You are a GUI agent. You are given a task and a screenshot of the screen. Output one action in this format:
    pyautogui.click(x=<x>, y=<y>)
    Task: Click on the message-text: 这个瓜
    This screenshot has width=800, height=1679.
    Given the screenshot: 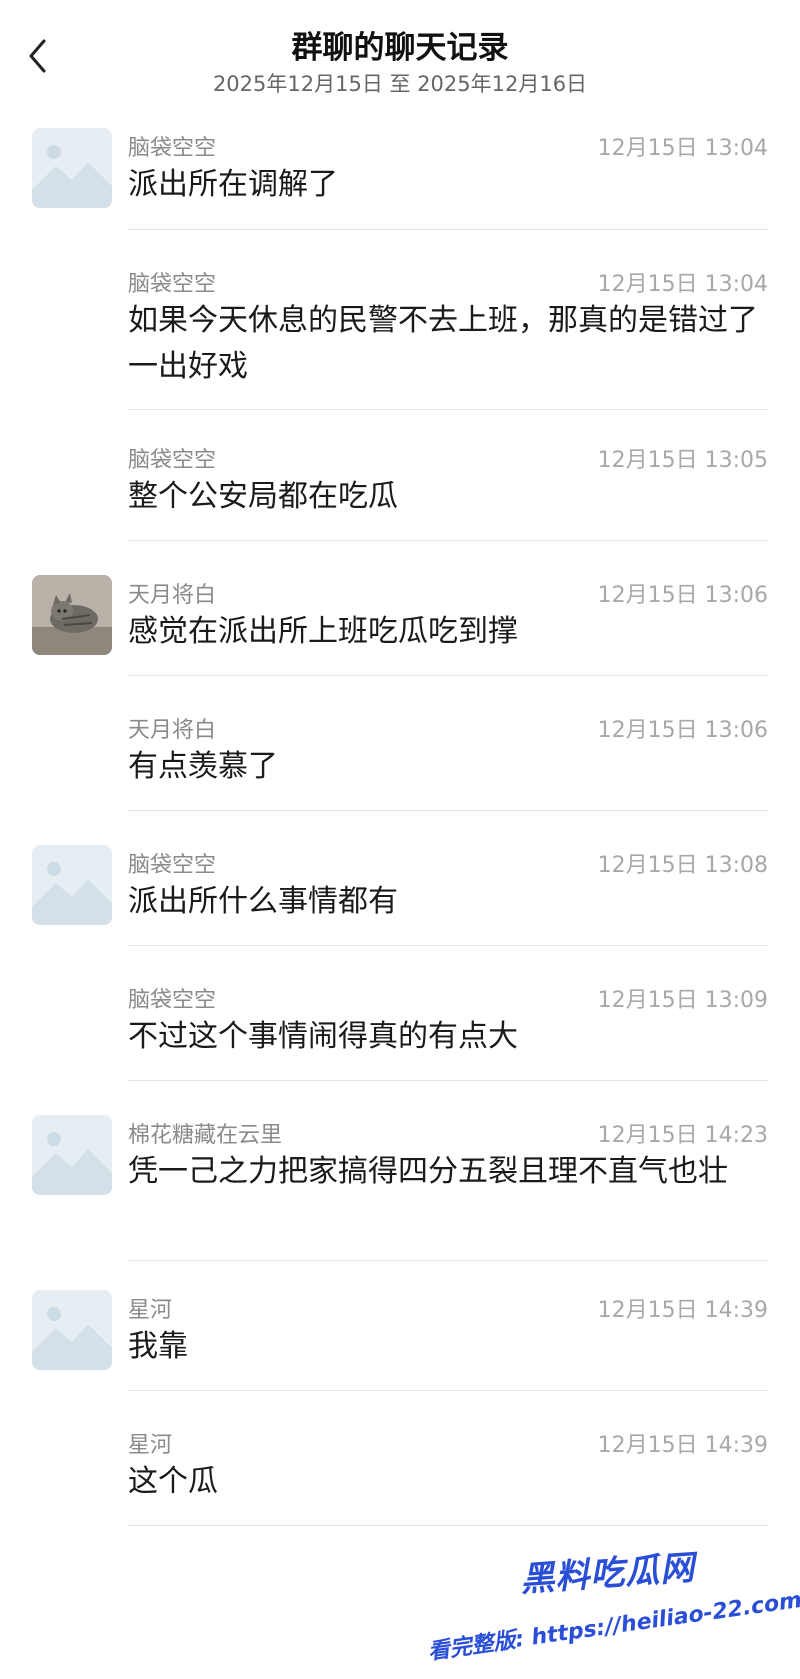 What is the action you would take?
    pyautogui.click(x=173, y=1481)
    